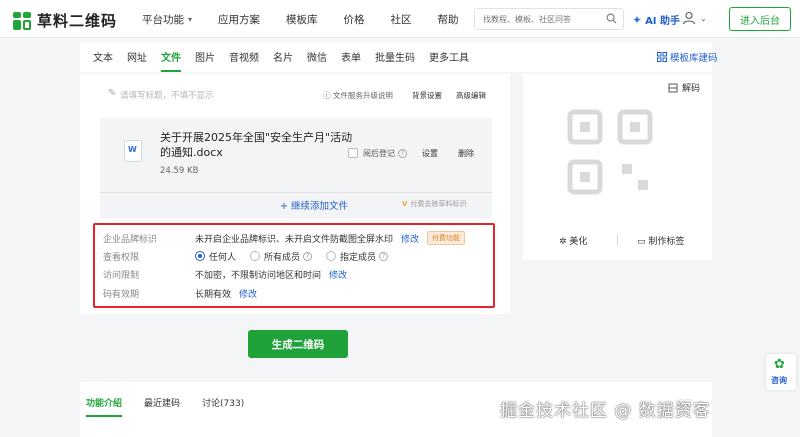  I want to click on radio-all-members: 所有成员?, so click(281, 256).